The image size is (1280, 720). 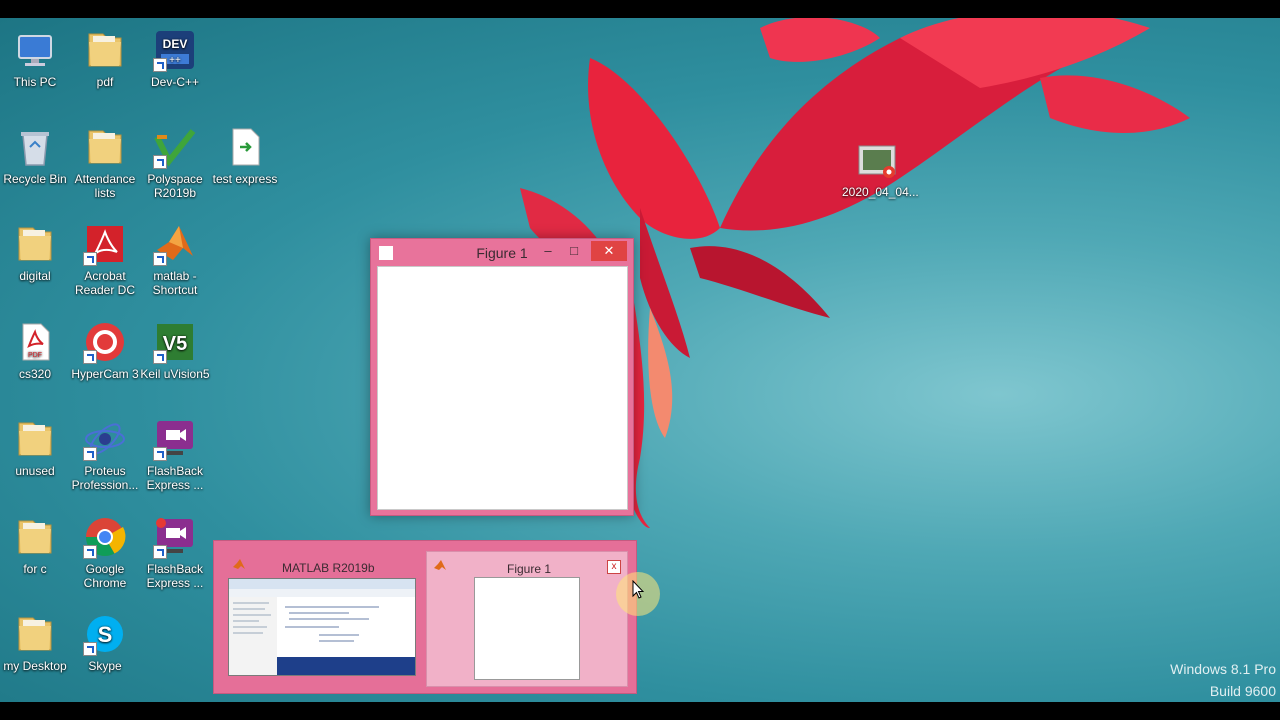 I want to click on desktop-icon: Polyspace R2019b, so click(x=175, y=162).